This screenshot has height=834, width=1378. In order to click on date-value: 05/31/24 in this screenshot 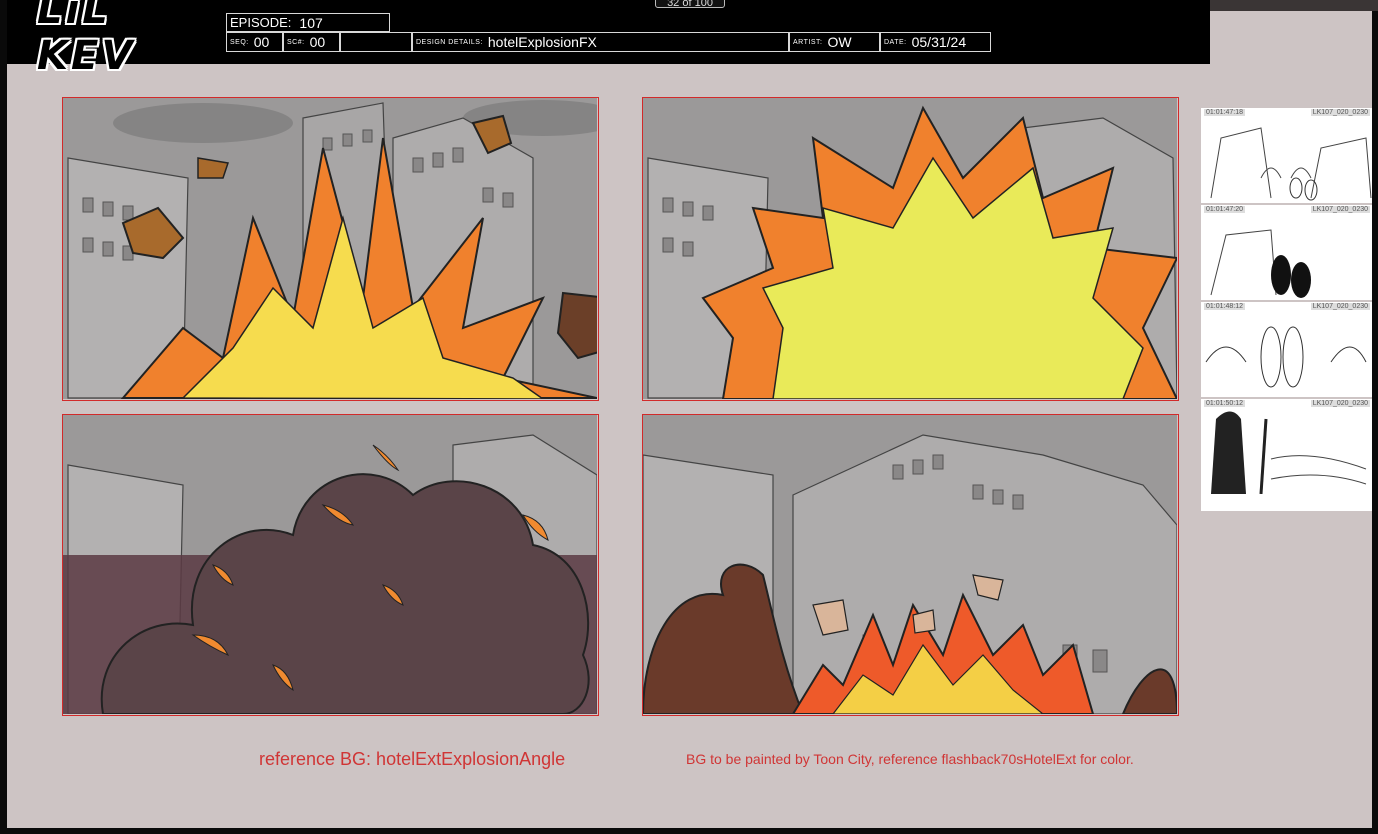, I will do `click(939, 42)`.